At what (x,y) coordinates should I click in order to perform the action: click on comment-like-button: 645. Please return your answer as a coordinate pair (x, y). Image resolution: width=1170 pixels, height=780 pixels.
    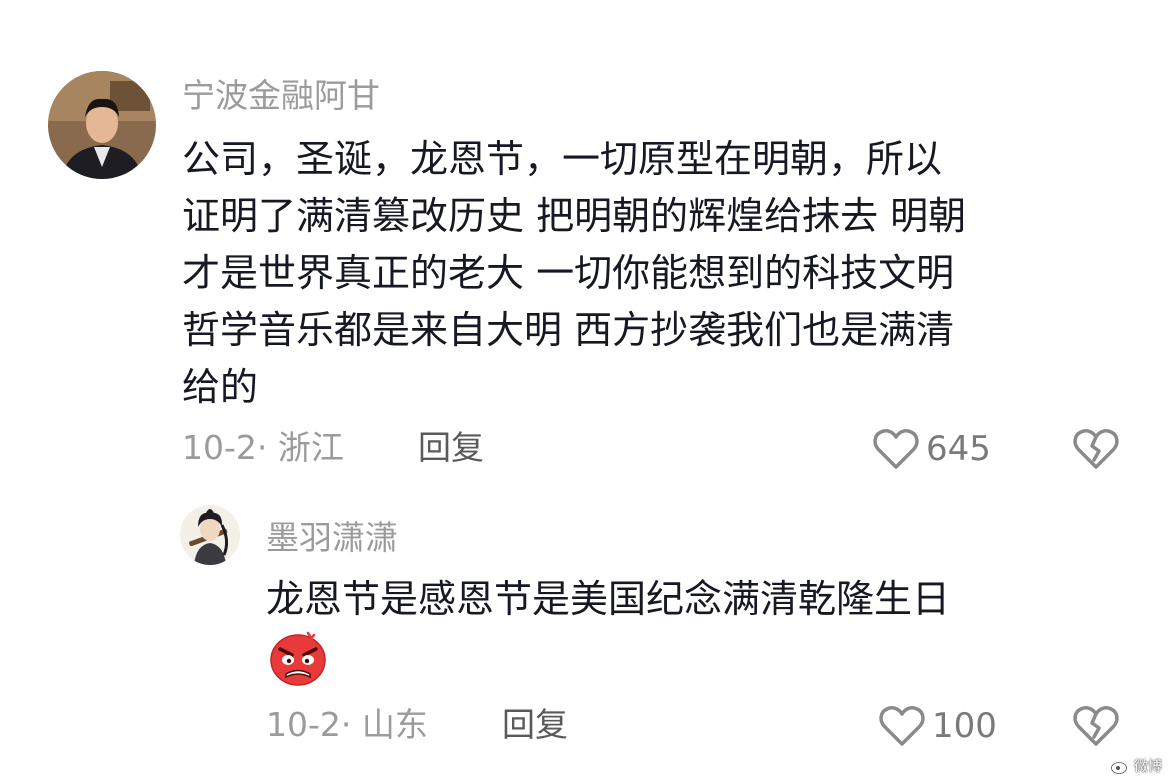
    Looking at the image, I should click on (931, 449).